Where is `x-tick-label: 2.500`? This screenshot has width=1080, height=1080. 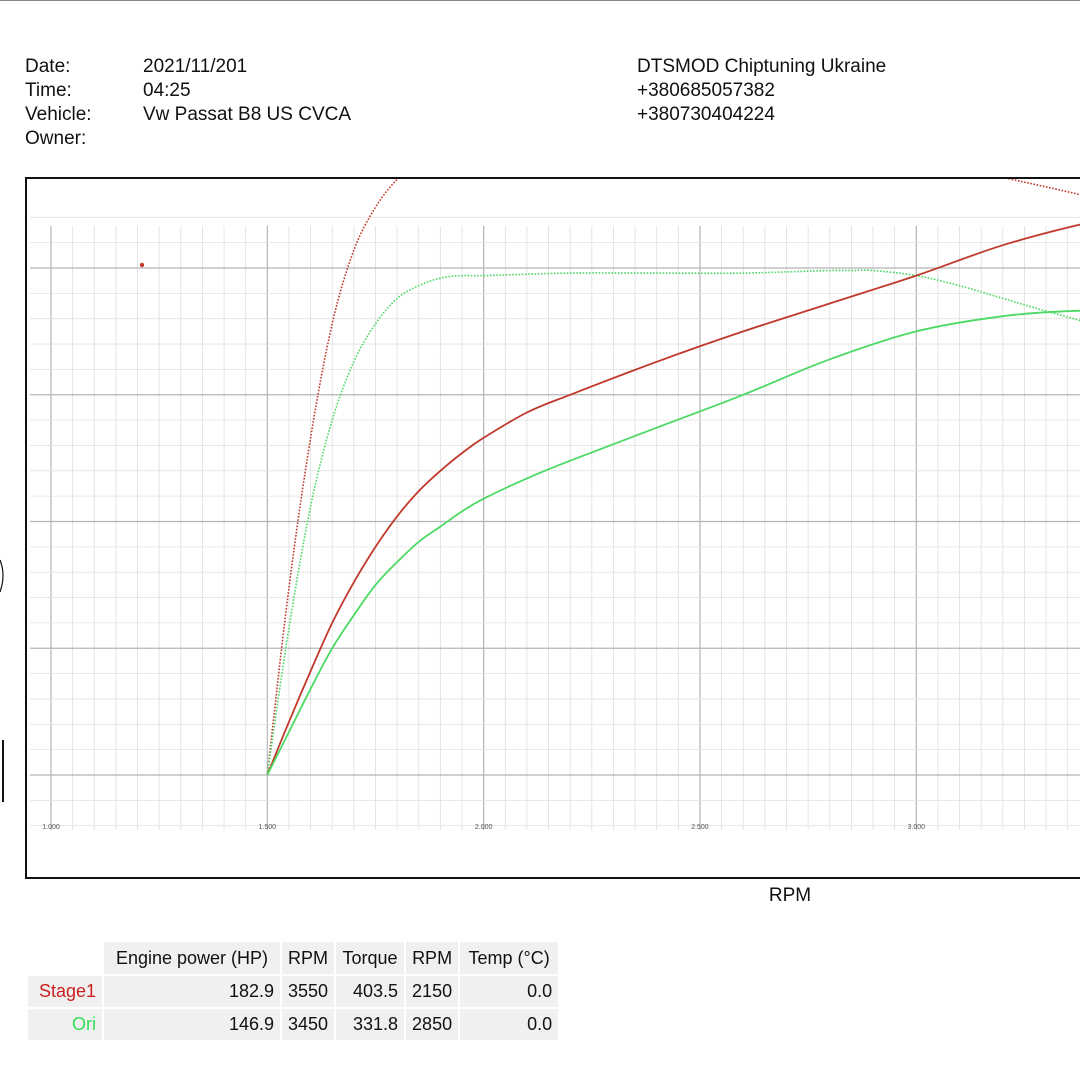
x-tick-label: 2.500 is located at coordinates (700, 827).